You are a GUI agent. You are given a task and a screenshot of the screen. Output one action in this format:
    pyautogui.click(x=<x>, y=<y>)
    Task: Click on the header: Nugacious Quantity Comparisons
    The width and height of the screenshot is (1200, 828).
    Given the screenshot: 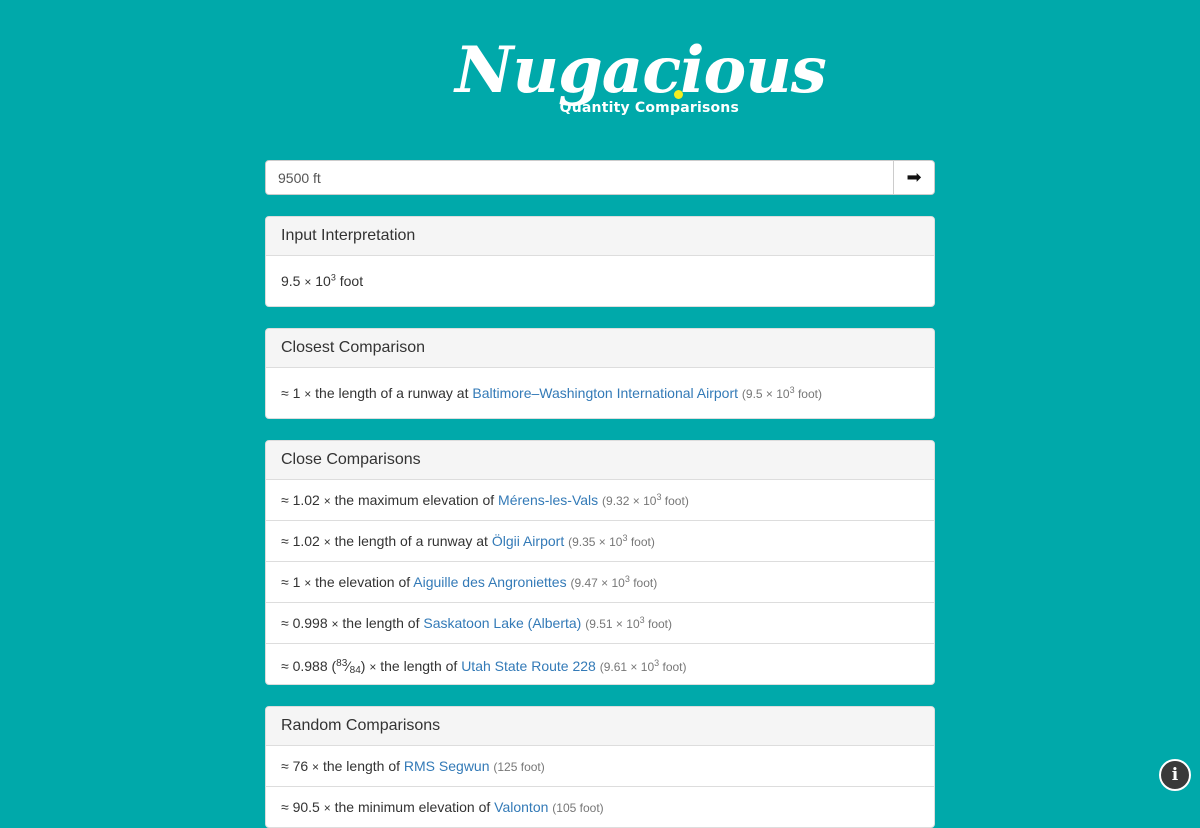 What is the action you would take?
    pyautogui.click(x=600, y=61)
    